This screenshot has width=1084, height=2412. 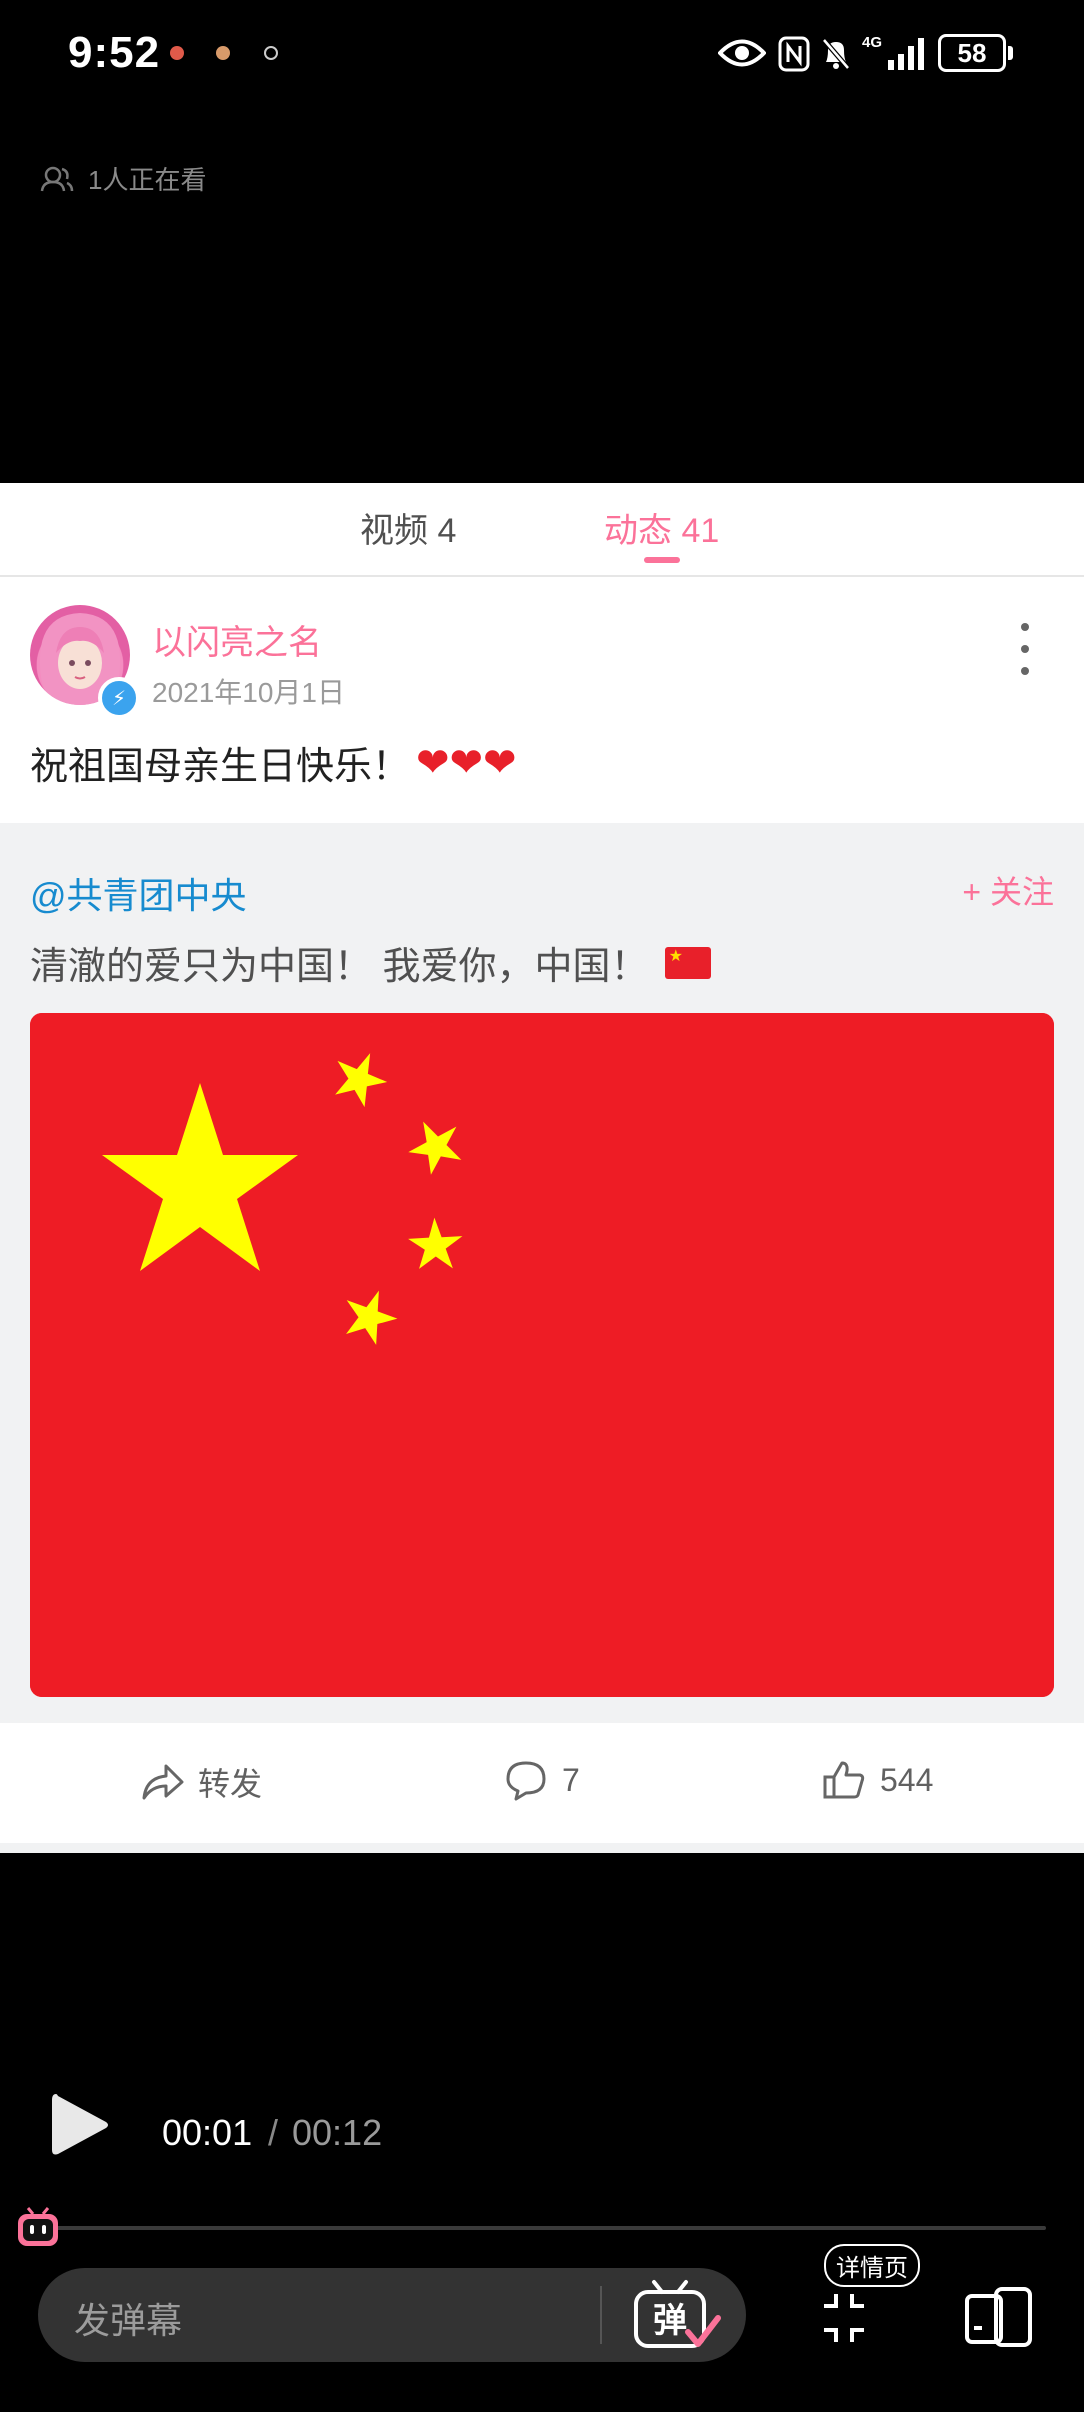 What do you see at coordinates (742, 53) in the screenshot?
I see `eye-icon` at bounding box center [742, 53].